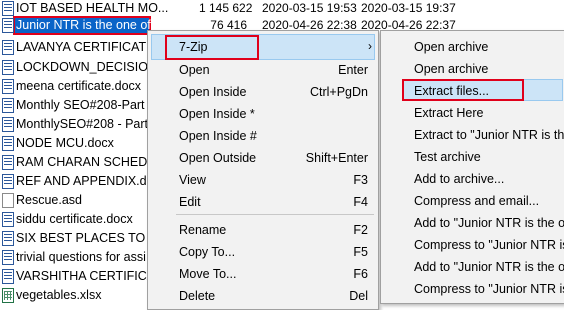 The image size is (564, 310). Describe the element at coordinates (74, 219) in the screenshot. I see `file-name: siddu certificate.docx` at that location.